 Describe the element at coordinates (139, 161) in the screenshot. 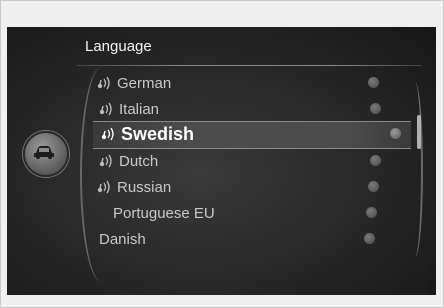

I see `language-label: Dutch` at that location.